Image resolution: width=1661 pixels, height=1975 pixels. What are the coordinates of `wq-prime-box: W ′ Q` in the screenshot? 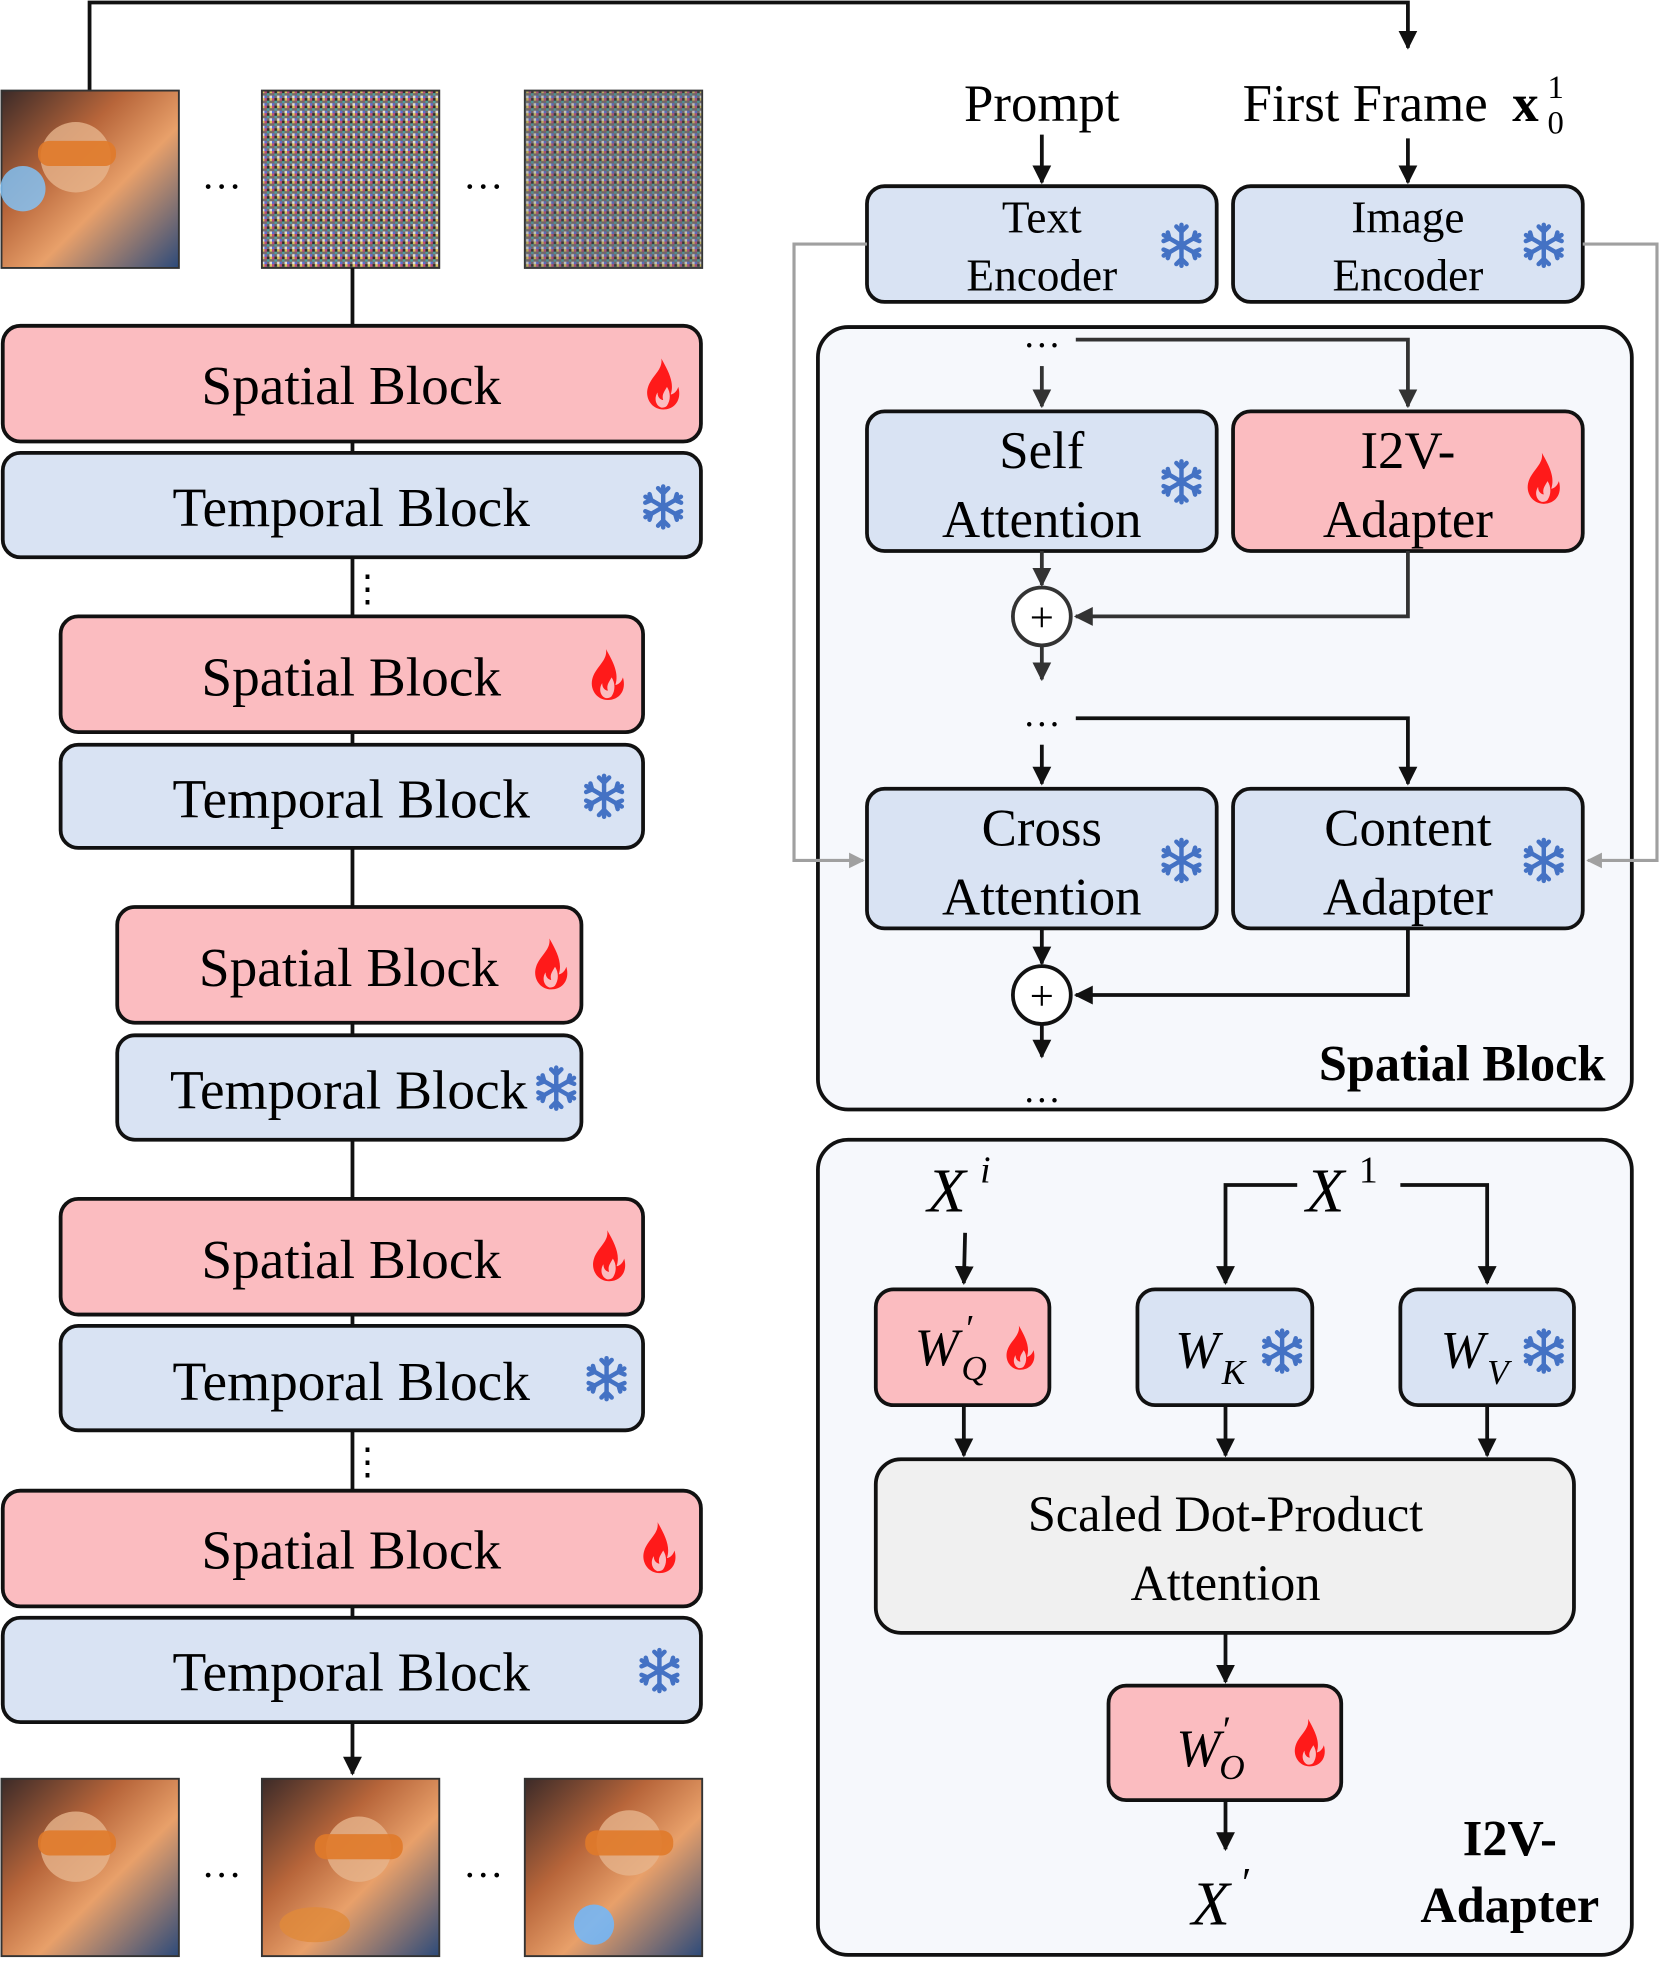 It's located at (962, 1347).